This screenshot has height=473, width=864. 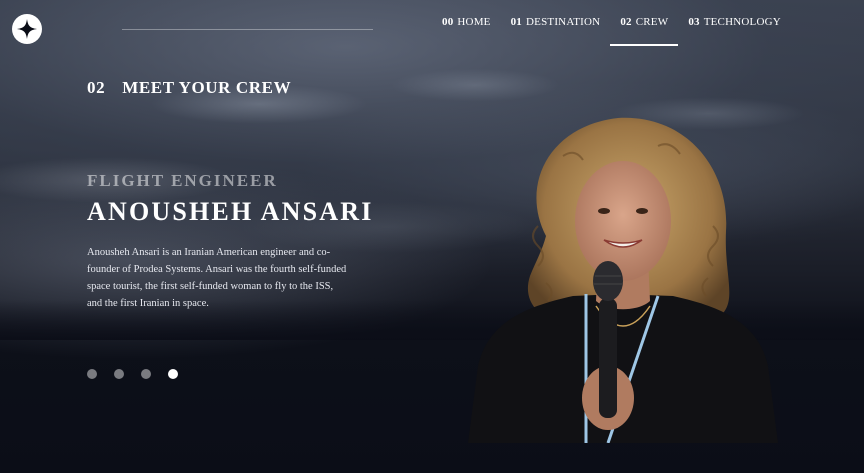 I want to click on crew-name: ANOUSHEH ANSARI, so click(x=230, y=211).